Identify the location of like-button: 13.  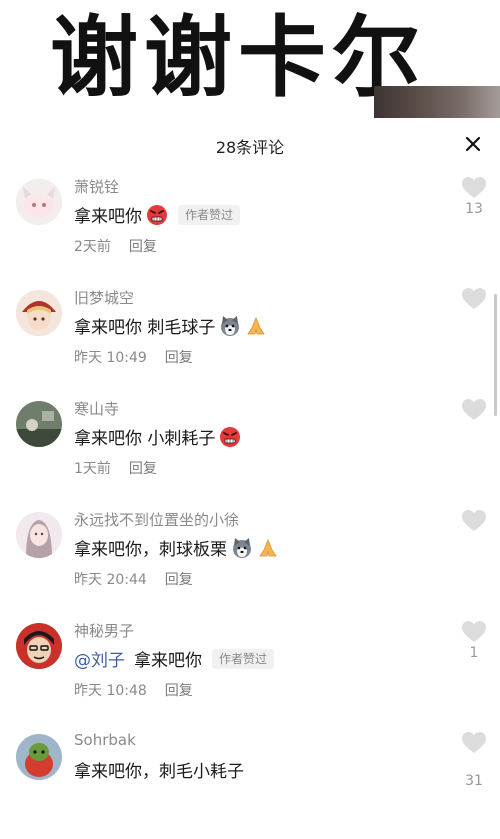
(474, 197).